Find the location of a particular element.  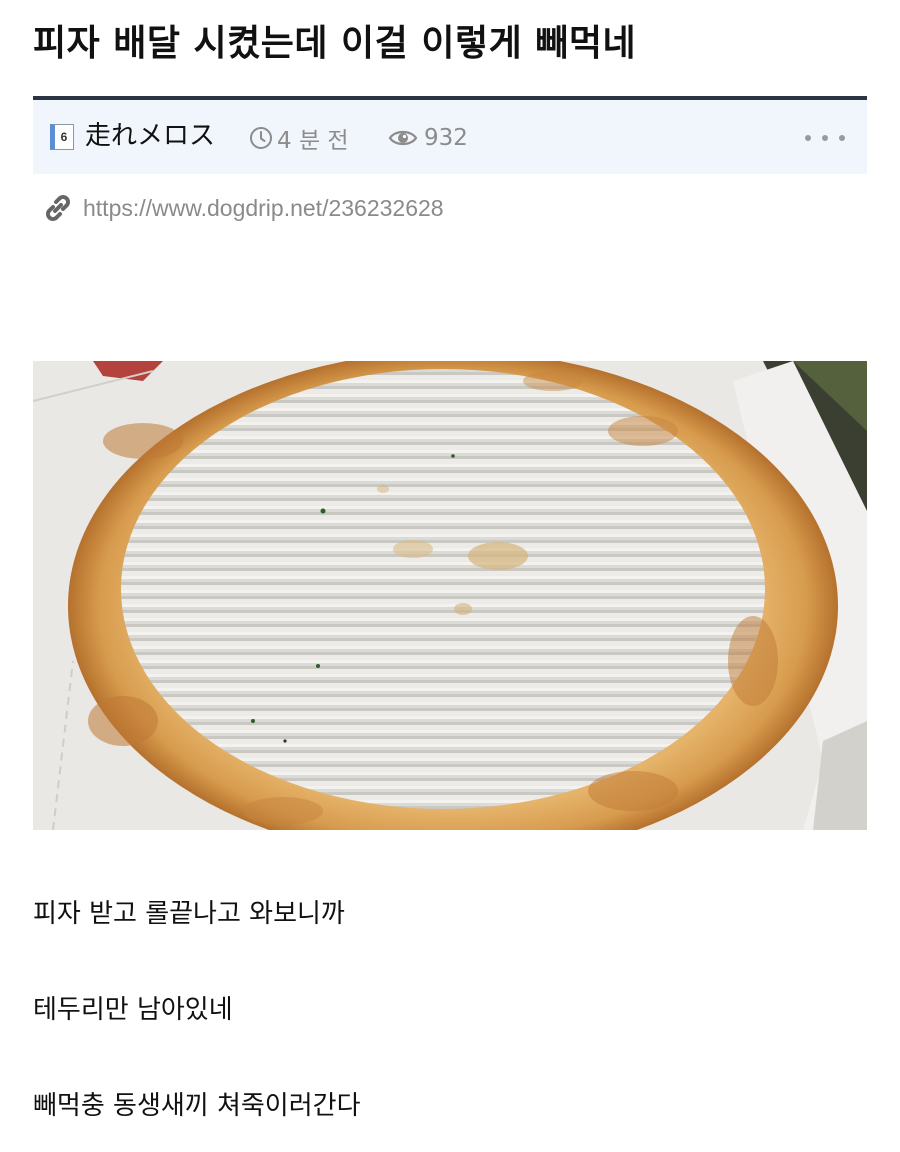

post-link-row: https://www.dogdrip.net/236232628 is located at coordinates (242, 208).